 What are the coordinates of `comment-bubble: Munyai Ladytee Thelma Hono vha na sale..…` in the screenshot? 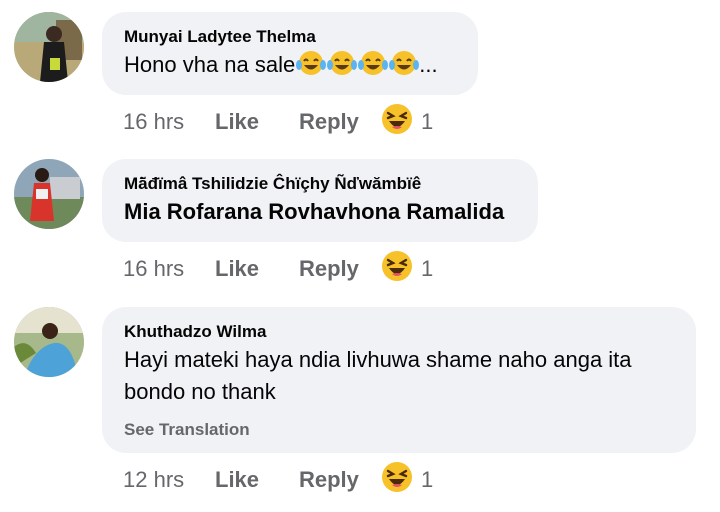 It's located at (290, 53).